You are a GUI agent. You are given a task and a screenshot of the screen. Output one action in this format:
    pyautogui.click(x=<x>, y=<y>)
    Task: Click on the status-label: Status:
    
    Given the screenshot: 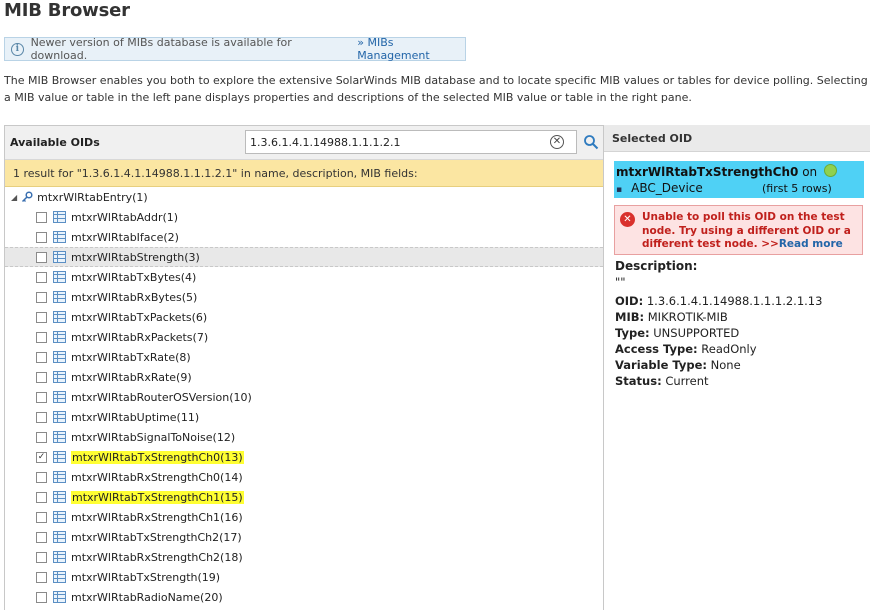 What is the action you would take?
    pyautogui.click(x=638, y=381)
    